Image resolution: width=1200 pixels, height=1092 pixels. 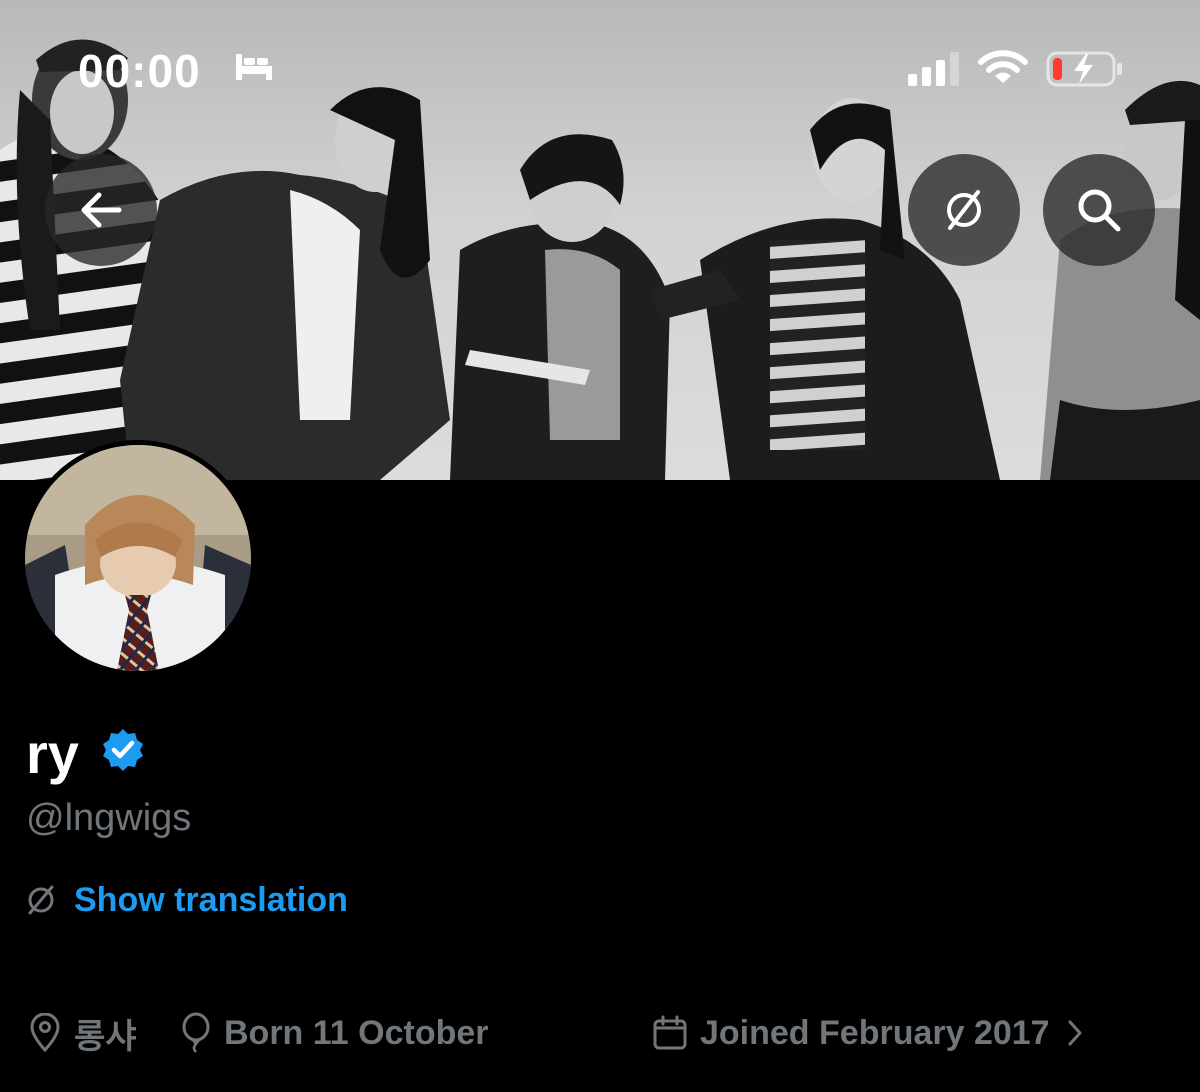 I want to click on battery-charging-icon, so click(x=1084, y=69).